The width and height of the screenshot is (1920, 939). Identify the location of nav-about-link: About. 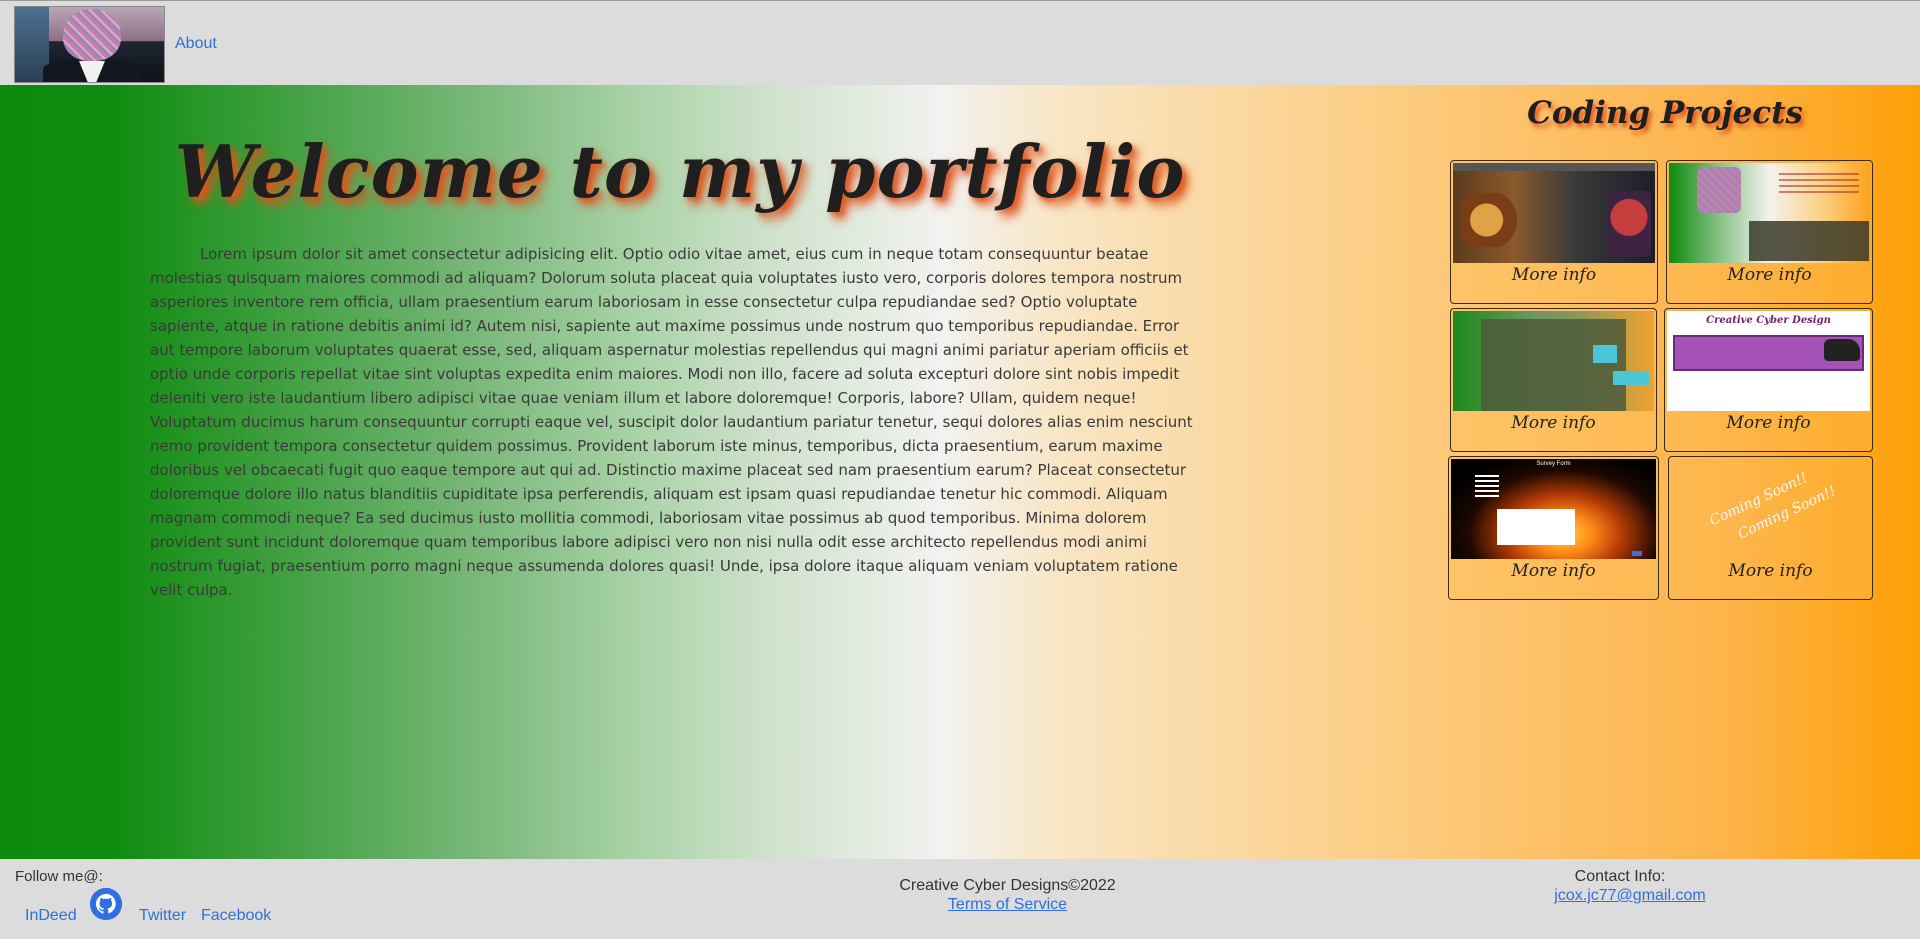
(196, 44).